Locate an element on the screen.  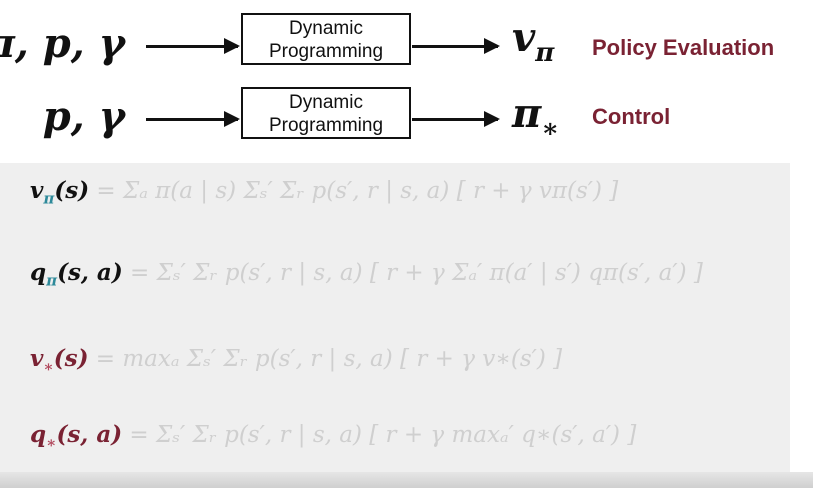
row1-output: vπ is located at coordinates (533, 41).